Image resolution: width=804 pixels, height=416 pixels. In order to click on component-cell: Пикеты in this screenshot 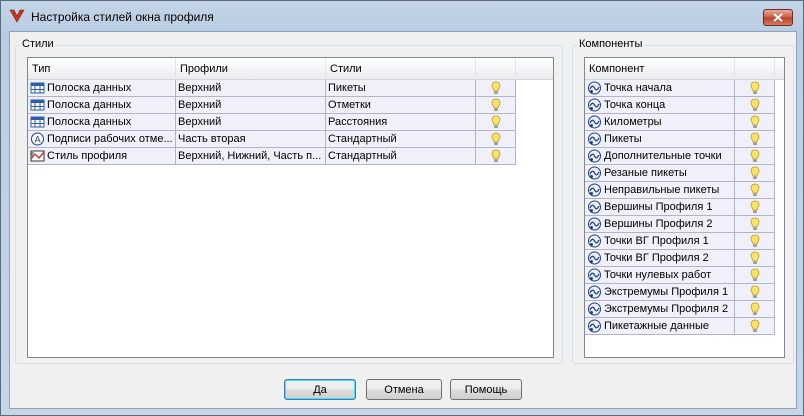, I will do `click(660, 139)`.